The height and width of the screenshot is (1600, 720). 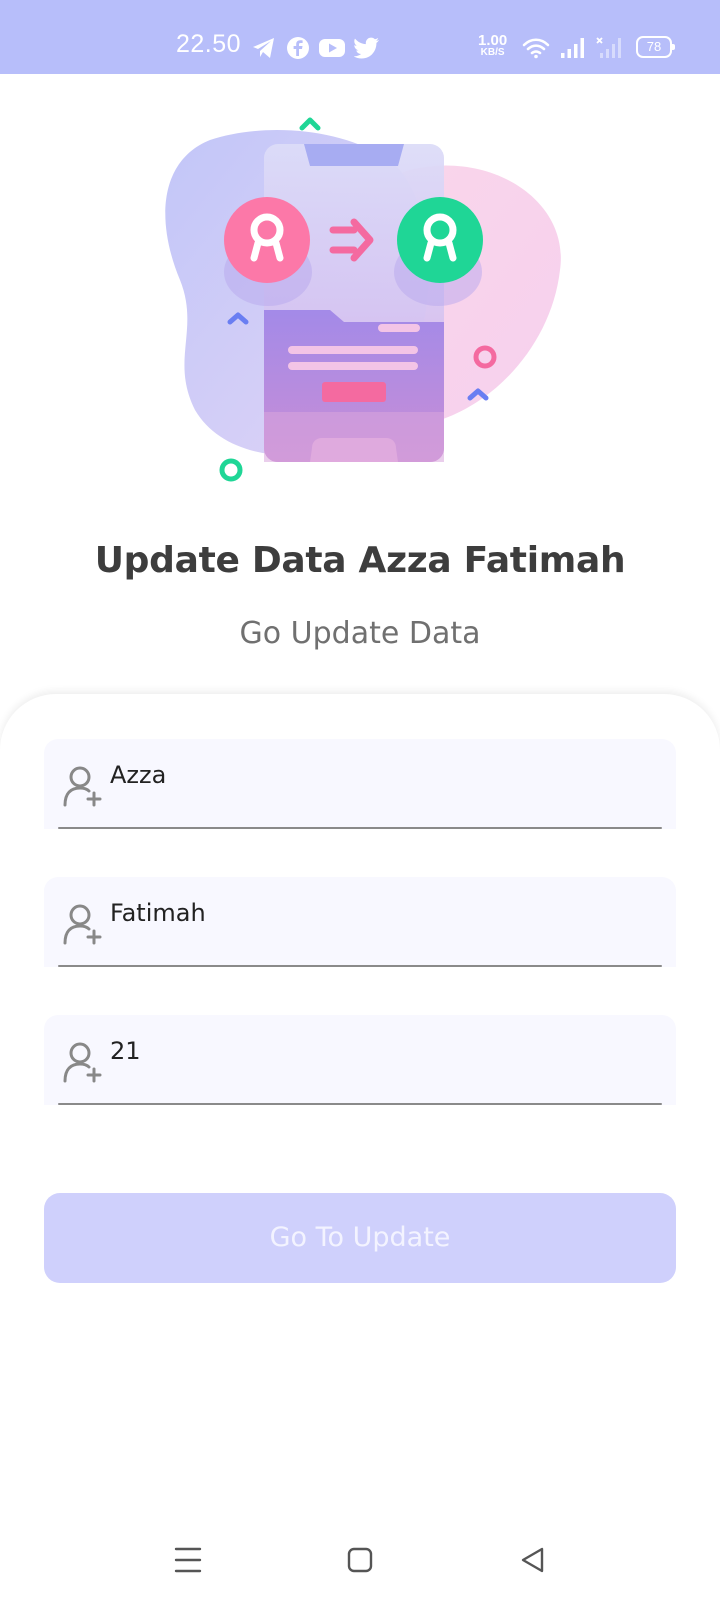 What do you see at coordinates (360, 922) in the screenshot?
I see `last-name-field: Fatimah` at bounding box center [360, 922].